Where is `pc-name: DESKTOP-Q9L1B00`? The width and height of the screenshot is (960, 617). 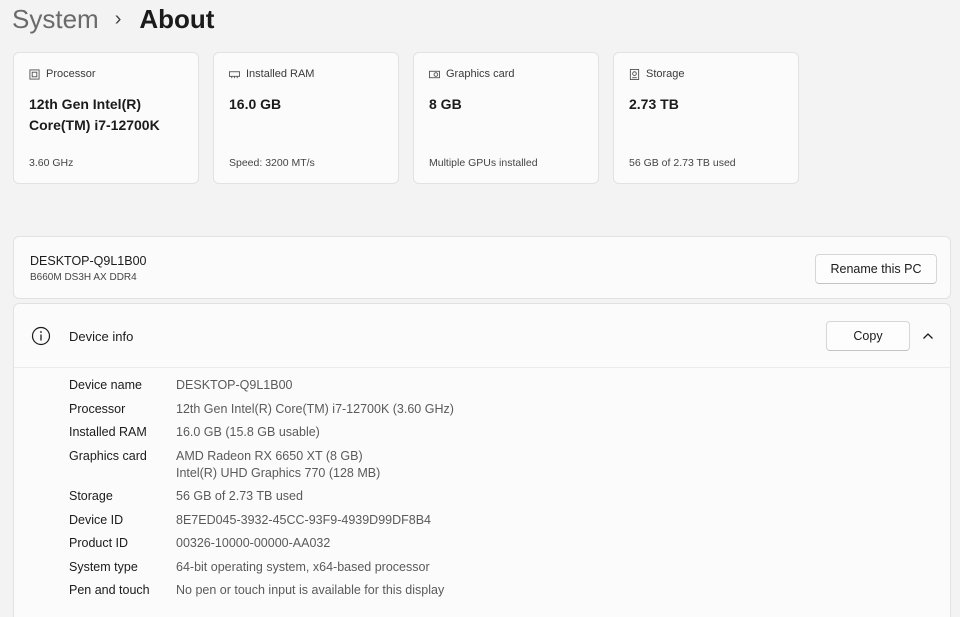
pc-name: DESKTOP-Q9L1B00 is located at coordinates (88, 261).